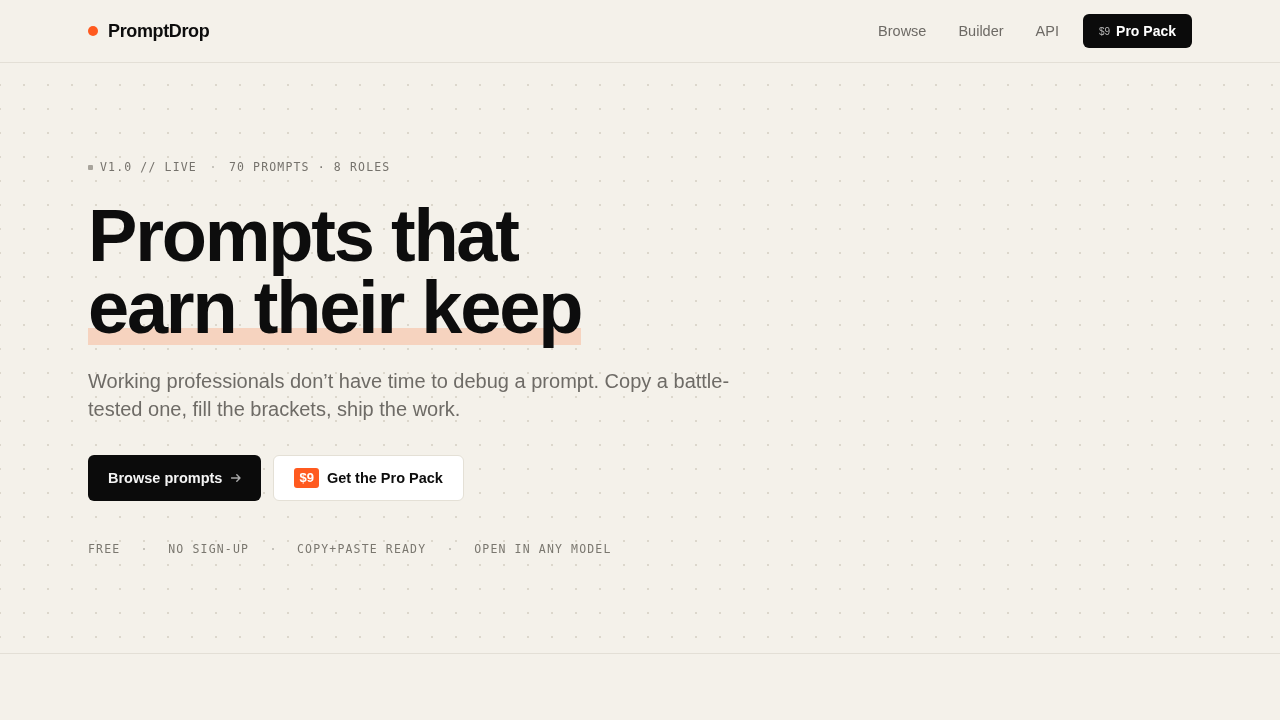 This screenshot has height=720, width=1280. What do you see at coordinates (902, 31) in the screenshot?
I see `nav-link: Browse` at bounding box center [902, 31].